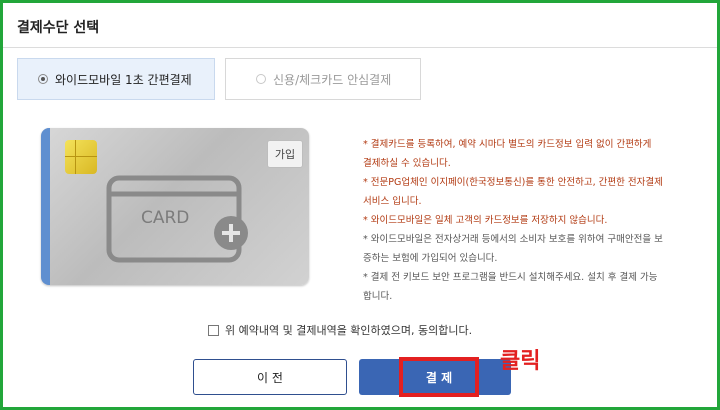 The image size is (720, 410). What do you see at coordinates (485, 220) in the screenshot?
I see `note-item: * 와이드모바일은 일체 고객의 카드정보를 저장하지 않습니다.` at bounding box center [485, 220].